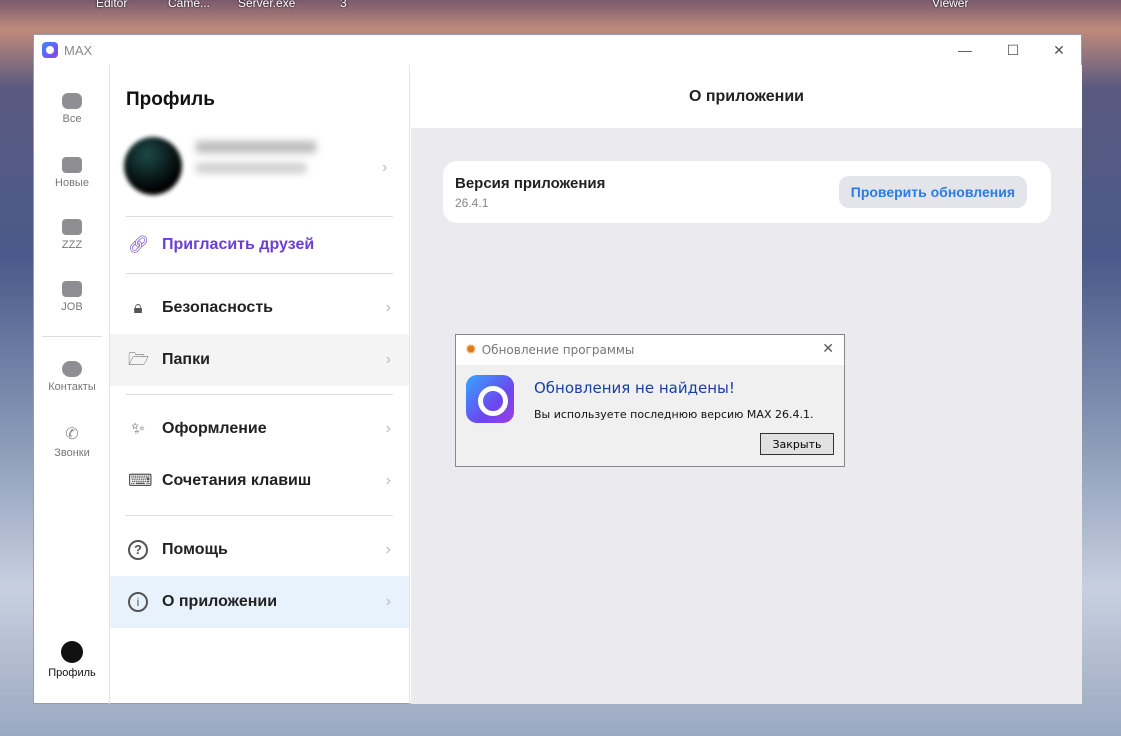 The width and height of the screenshot is (1121, 736). I want to click on dialog-close-icon: ✕, so click(828, 349).